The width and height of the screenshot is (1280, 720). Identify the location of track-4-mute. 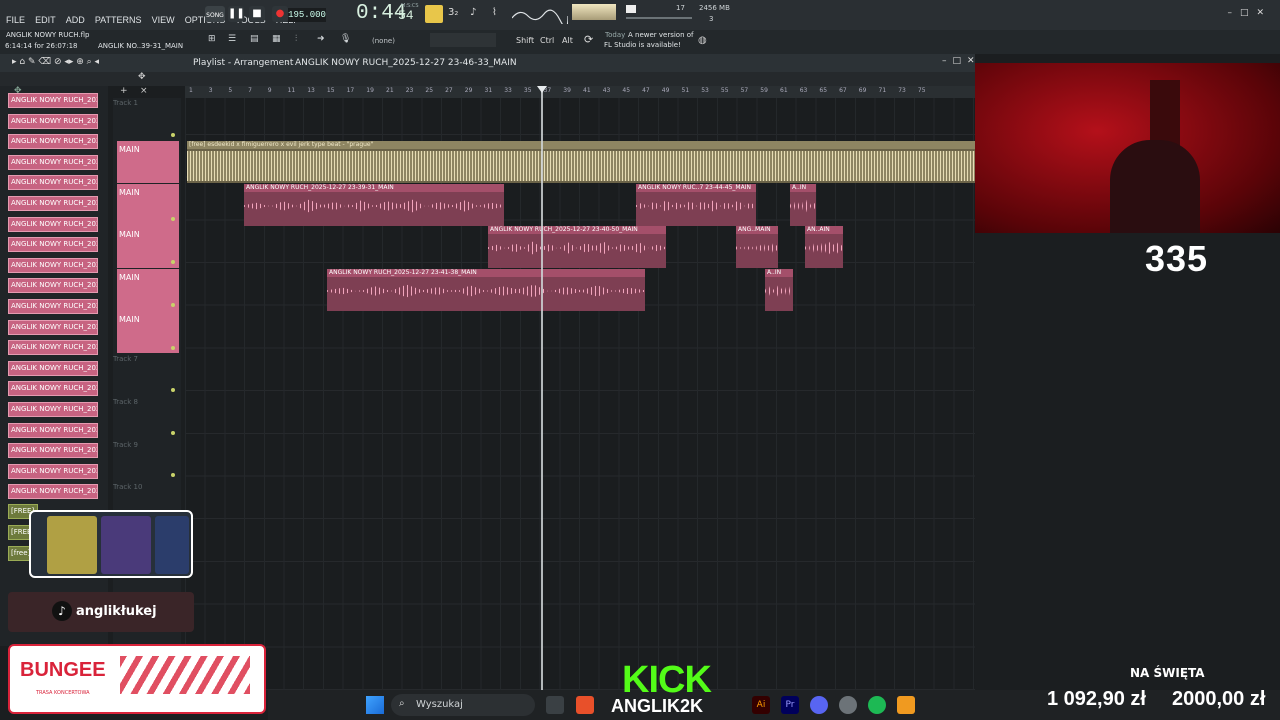
(173, 262).